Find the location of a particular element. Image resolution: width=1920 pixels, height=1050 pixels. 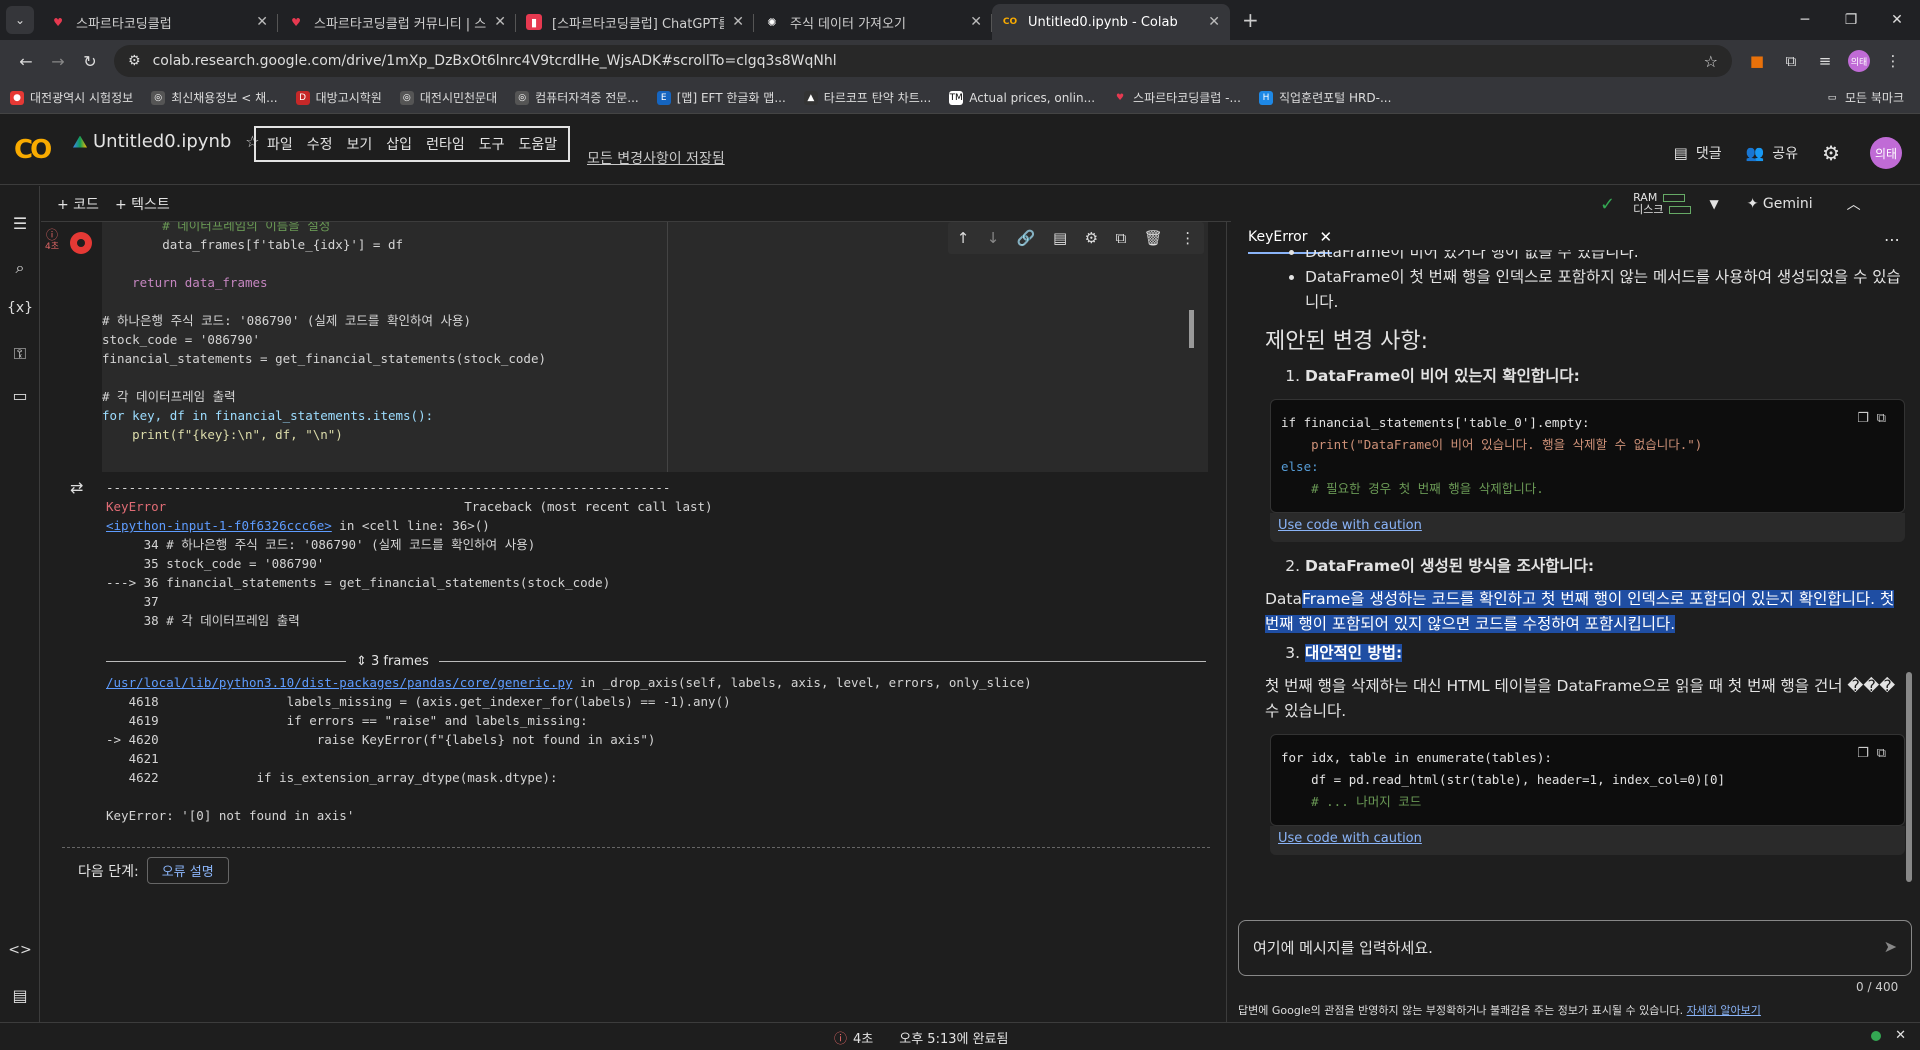

search-icon: ⌕ is located at coordinates (20, 268).